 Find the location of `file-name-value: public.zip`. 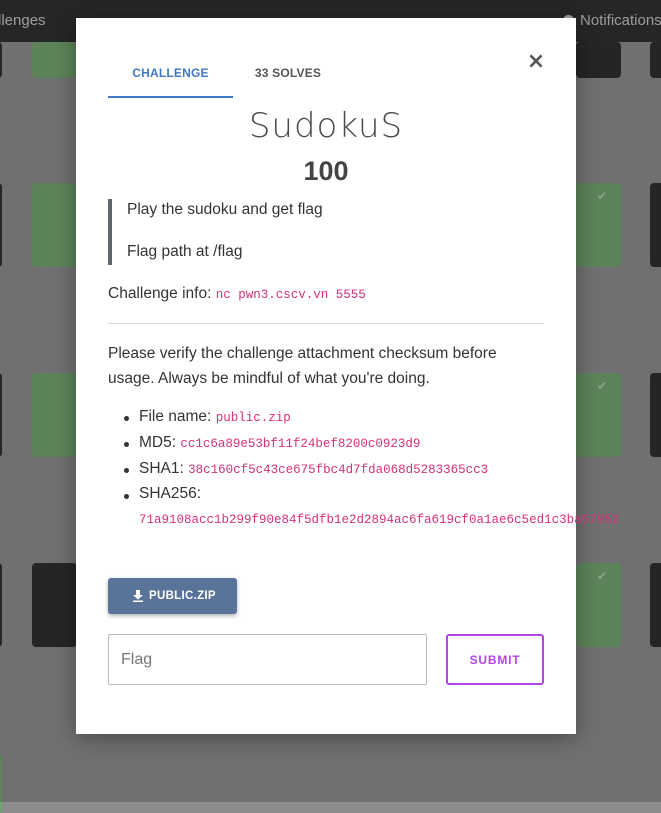

file-name-value: public.zip is located at coordinates (253, 418).